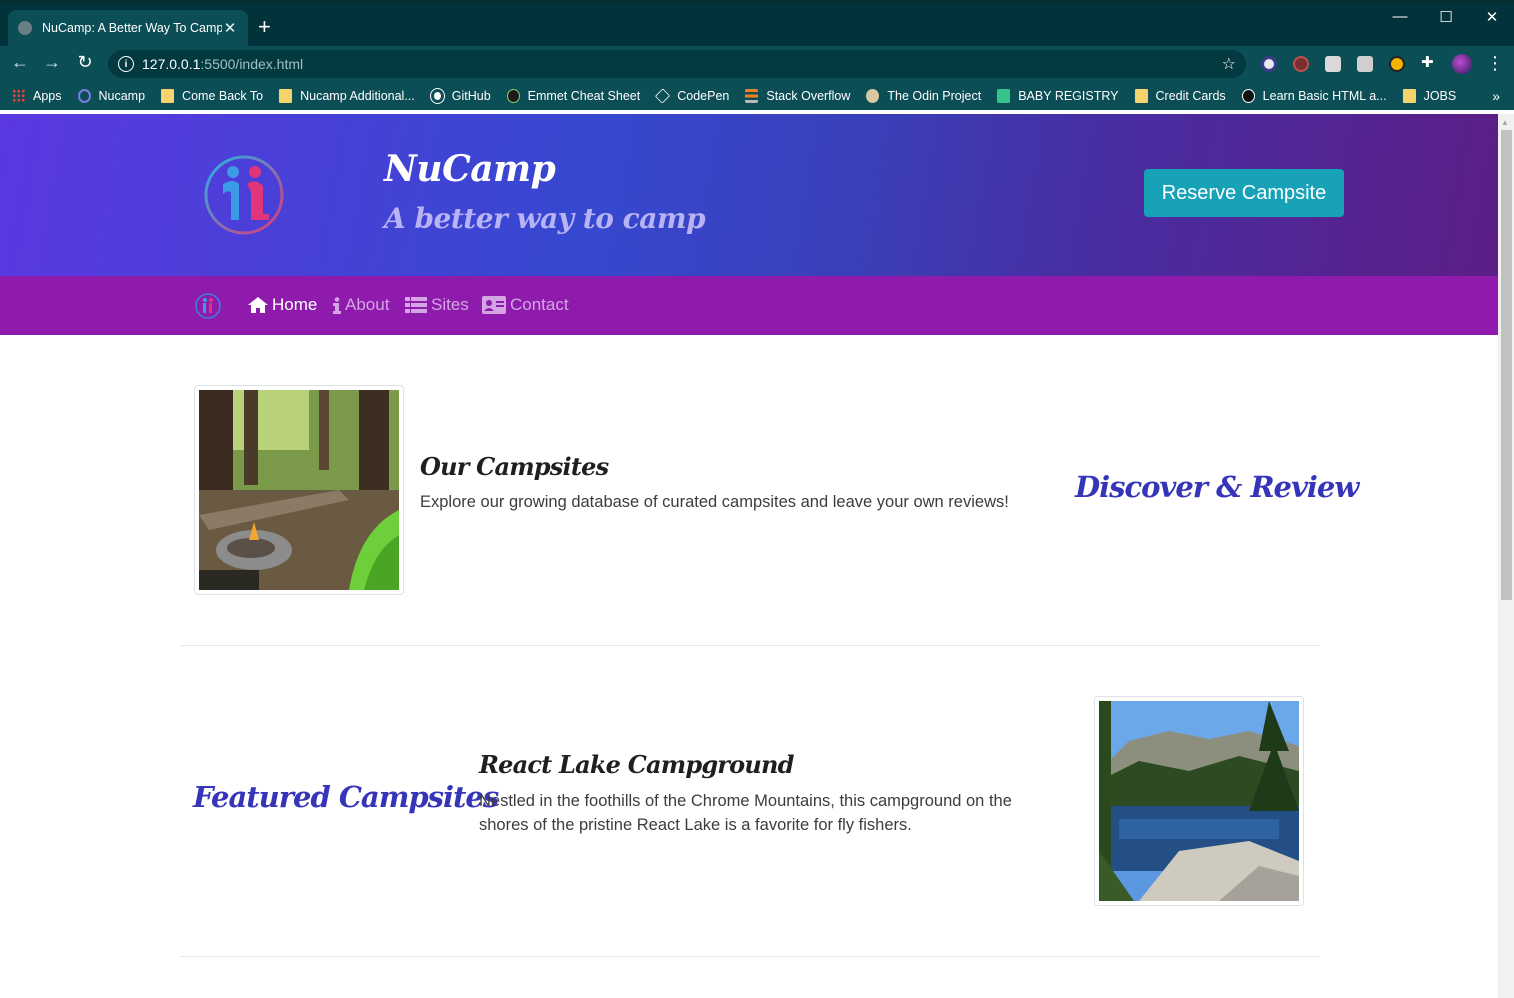 The width and height of the screenshot is (1514, 998). Describe the element at coordinates (1495, 63) in the screenshot. I see `browser-menu-icon: ⋮` at that location.